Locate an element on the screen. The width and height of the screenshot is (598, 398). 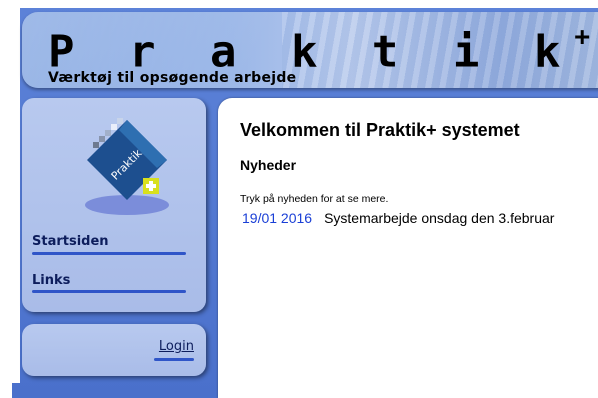
news-date-link: 19/01 2016 is located at coordinates (276, 218).